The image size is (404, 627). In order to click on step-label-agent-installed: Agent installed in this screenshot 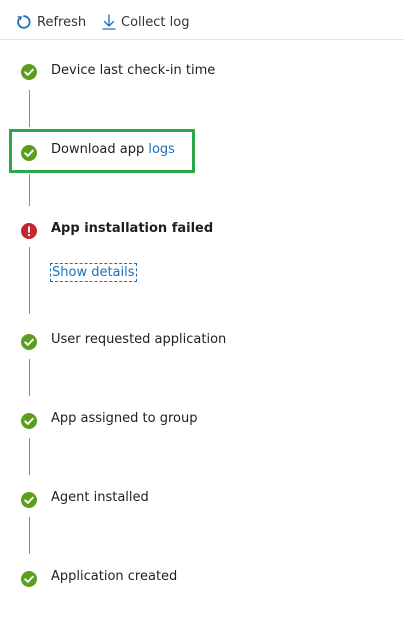, I will do `click(100, 497)`.